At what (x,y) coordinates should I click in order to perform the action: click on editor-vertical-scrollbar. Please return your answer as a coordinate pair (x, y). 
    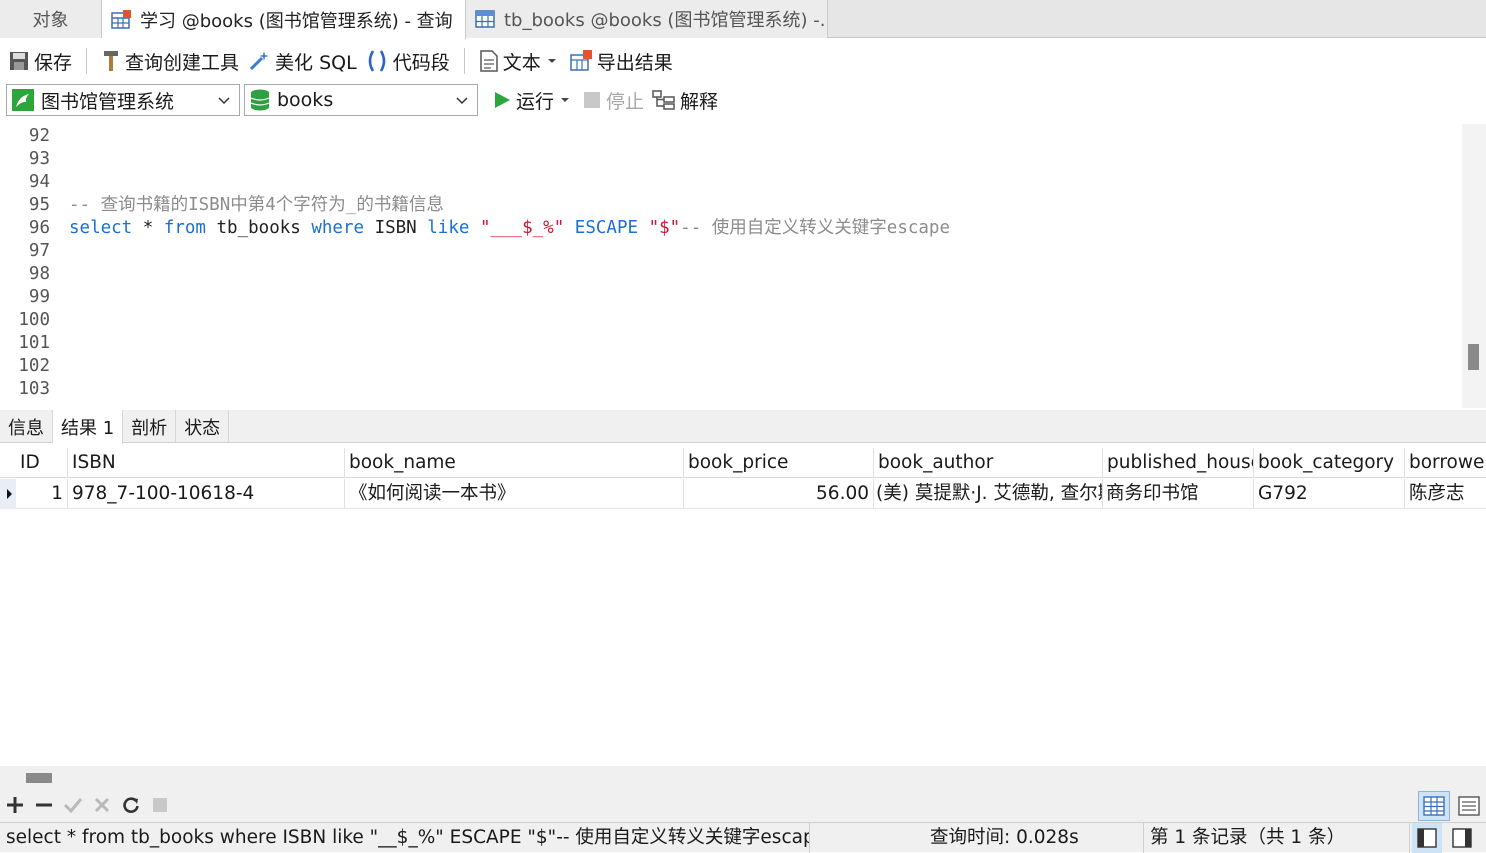
    Looking at the image, I should click on (1474, 266).